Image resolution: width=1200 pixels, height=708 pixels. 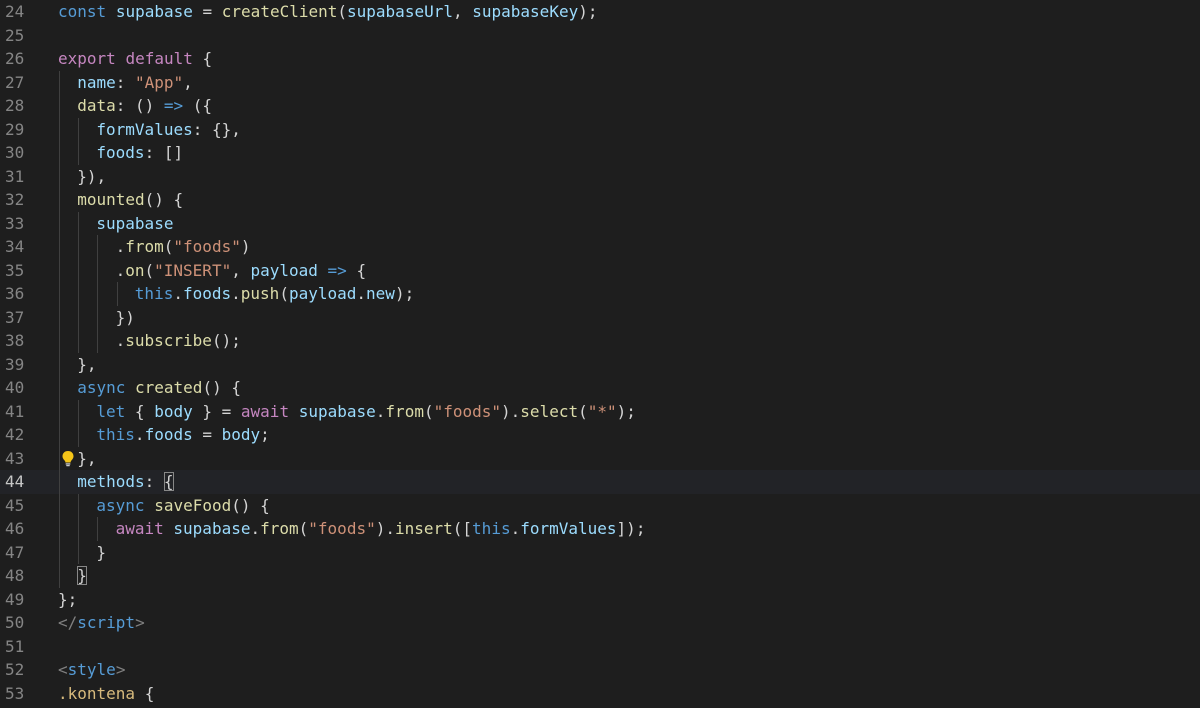 What do you see at coordinates (182, 435) in the screenshot?
I see `code-text: this.foods = body;` at bounding box center [182, 435].